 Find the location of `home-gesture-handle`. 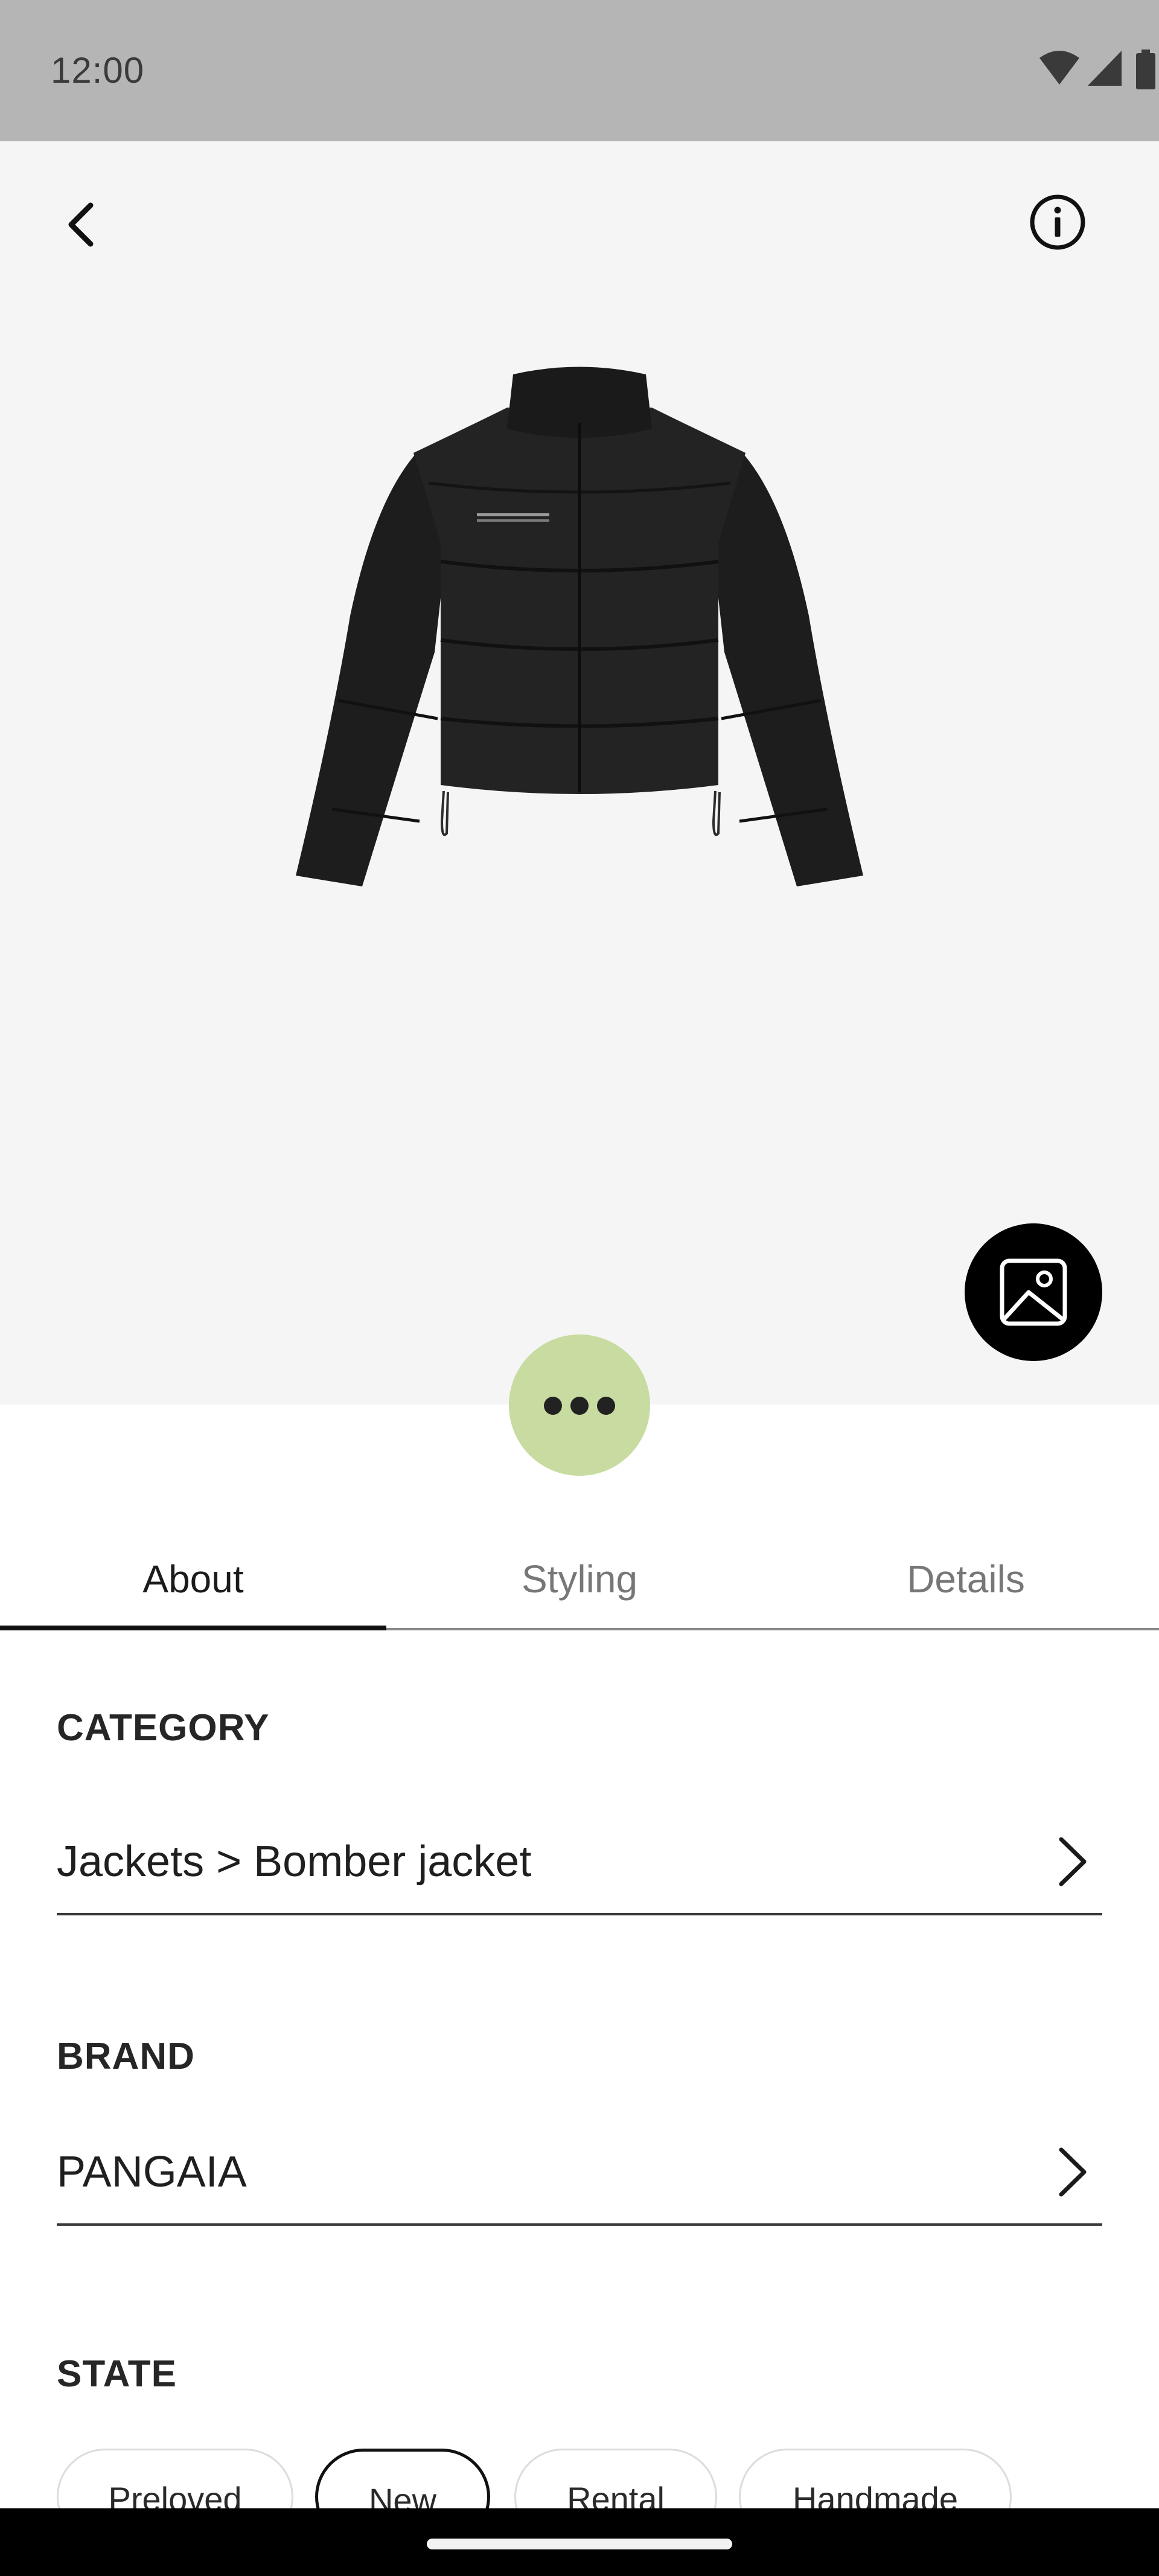

home-gesture-handle is located at coordinates (579, 2544).